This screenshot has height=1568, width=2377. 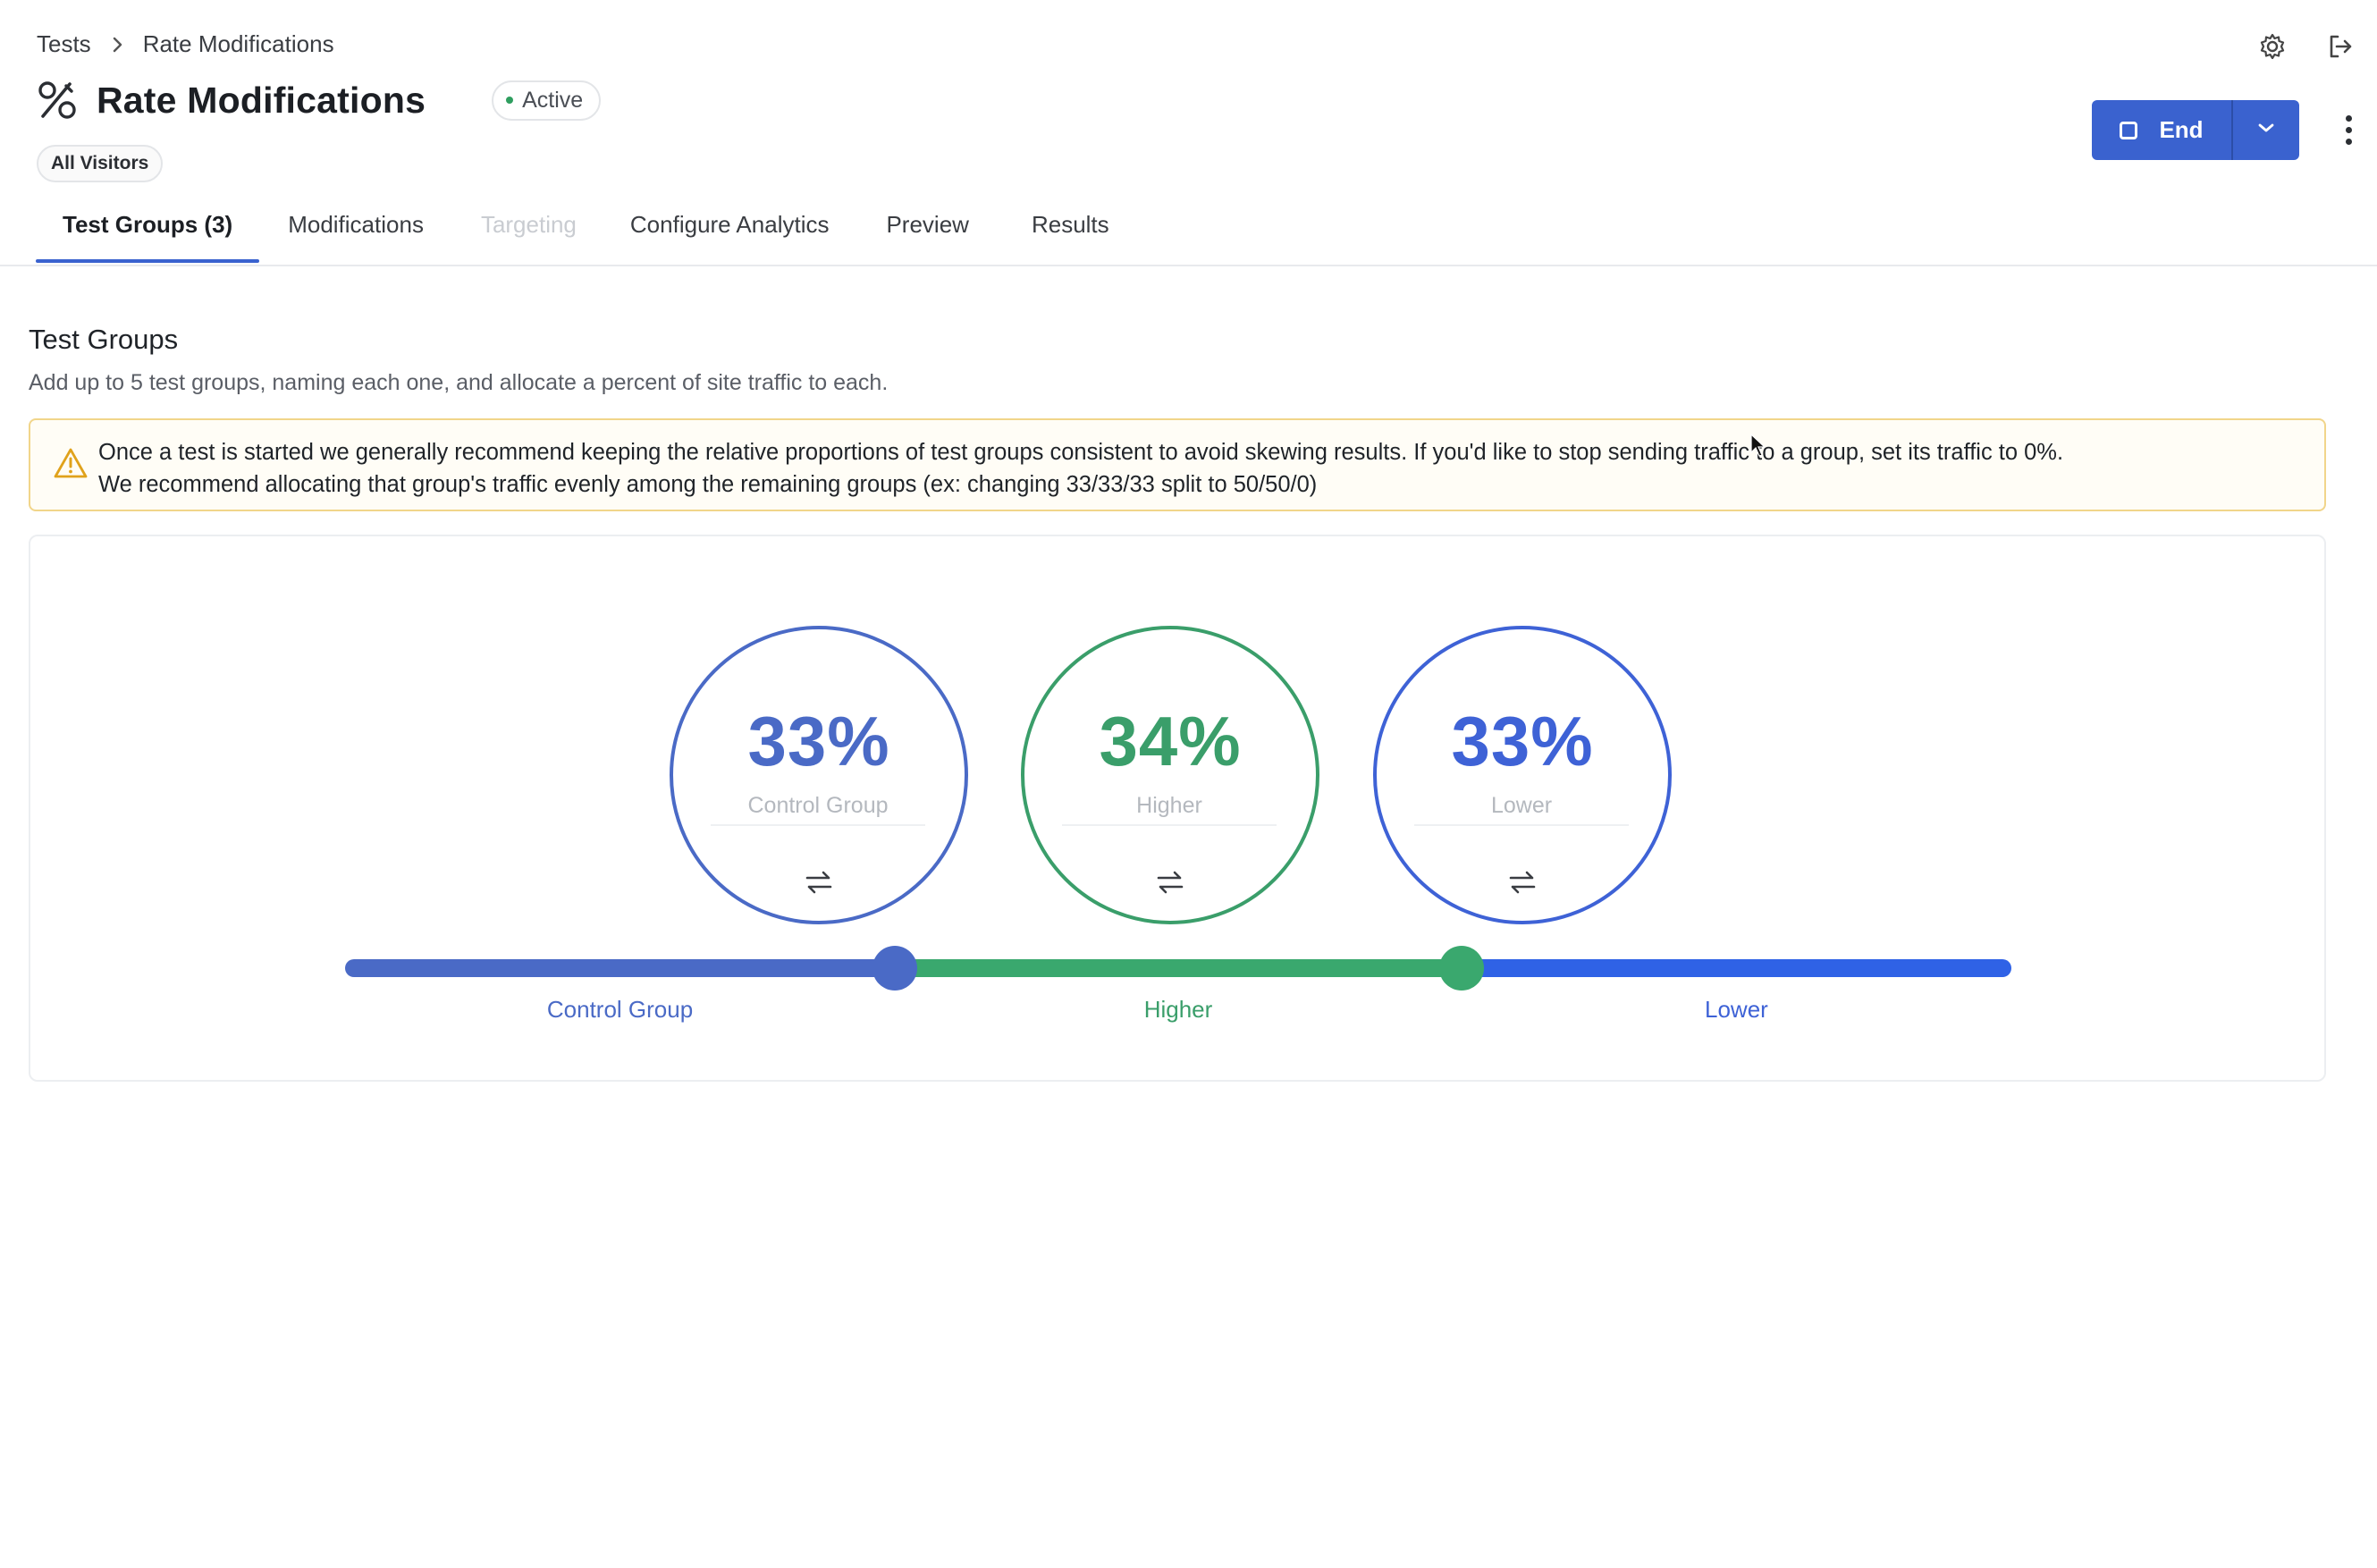 I want to click on track-label-control: Control Group, so click(x=620, y=1009).